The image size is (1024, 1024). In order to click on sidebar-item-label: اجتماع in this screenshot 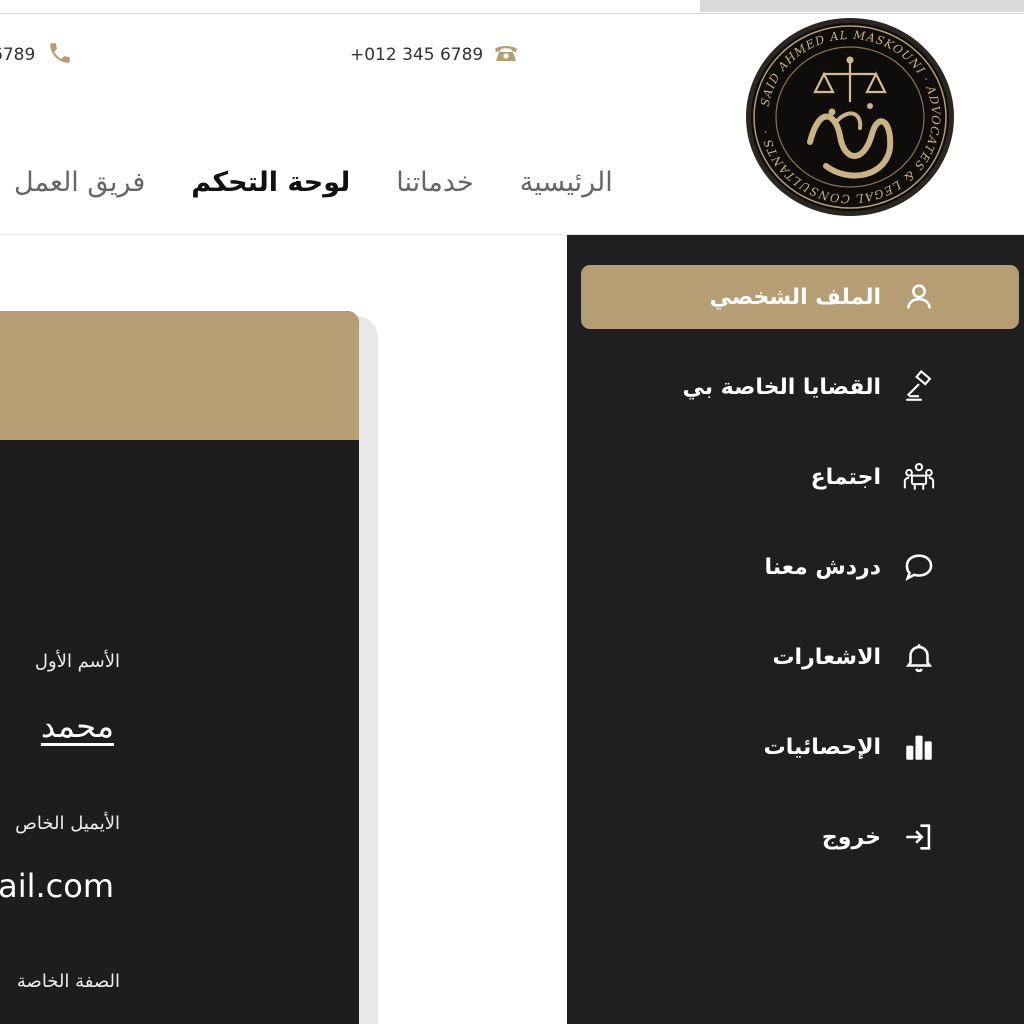, I will do `click(845, 477)`.